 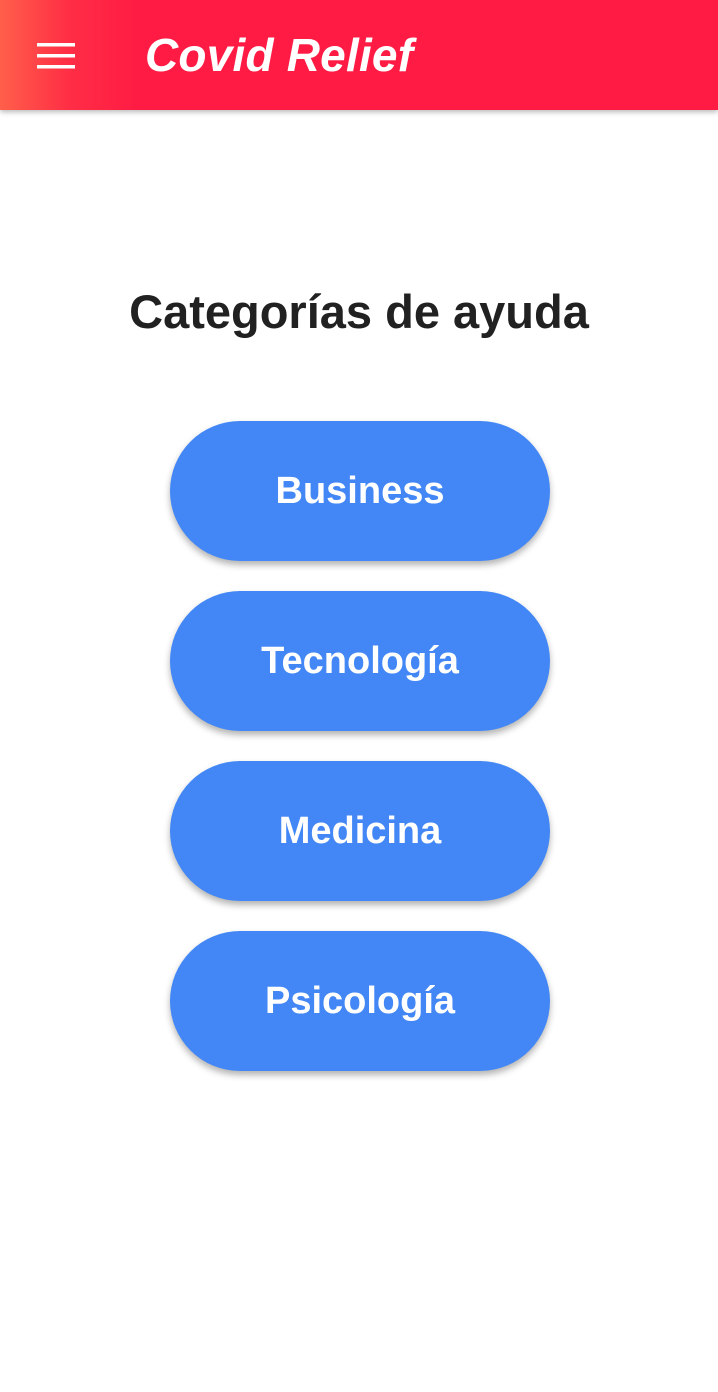 I want to click on category-psicologia-button: Psicología, so click(x=360, y=1001).